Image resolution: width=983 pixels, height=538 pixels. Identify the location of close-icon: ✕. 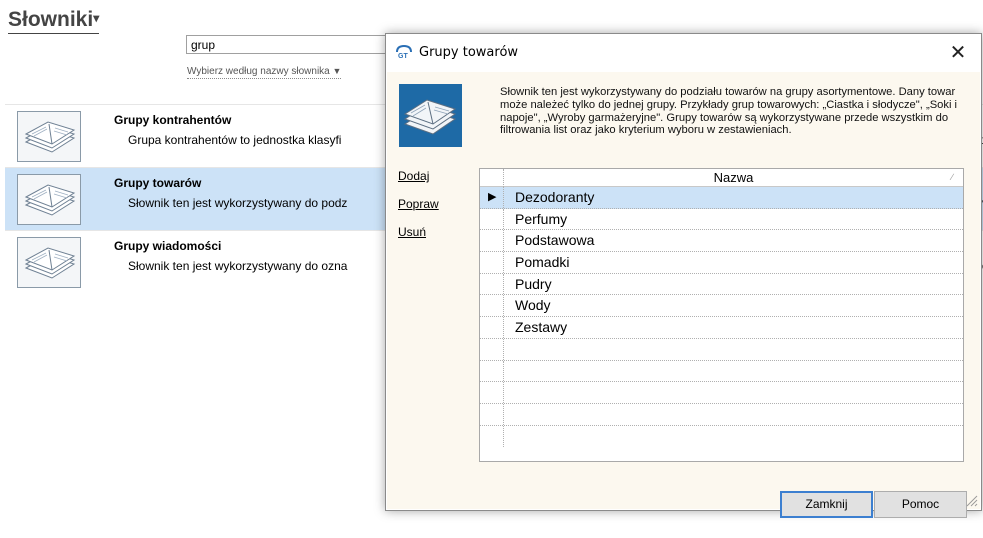
(958, 53).